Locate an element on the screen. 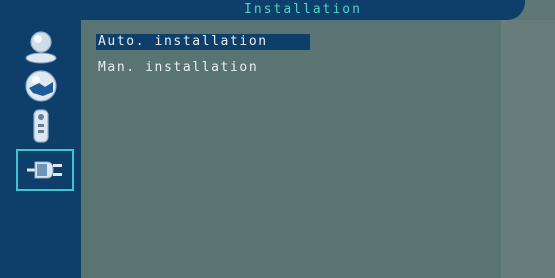 The height and width of the screenshot is (278, 555). sidebar-item-globe is located at coordinates (41, 86).